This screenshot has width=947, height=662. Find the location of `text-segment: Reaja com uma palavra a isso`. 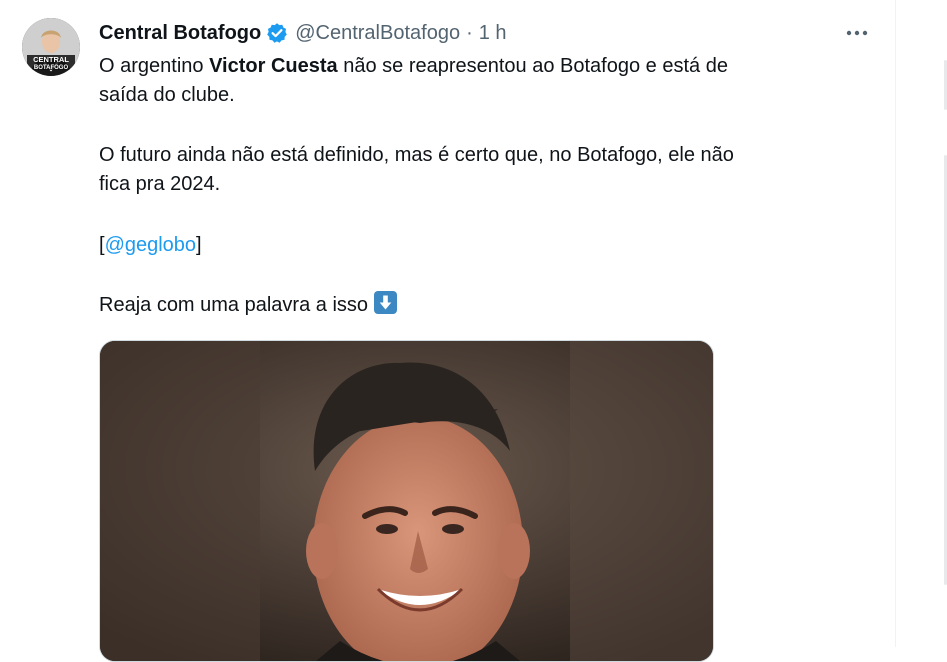

text-segment: Reaja com uma palavra a isso is located at coordinates (234, 305).